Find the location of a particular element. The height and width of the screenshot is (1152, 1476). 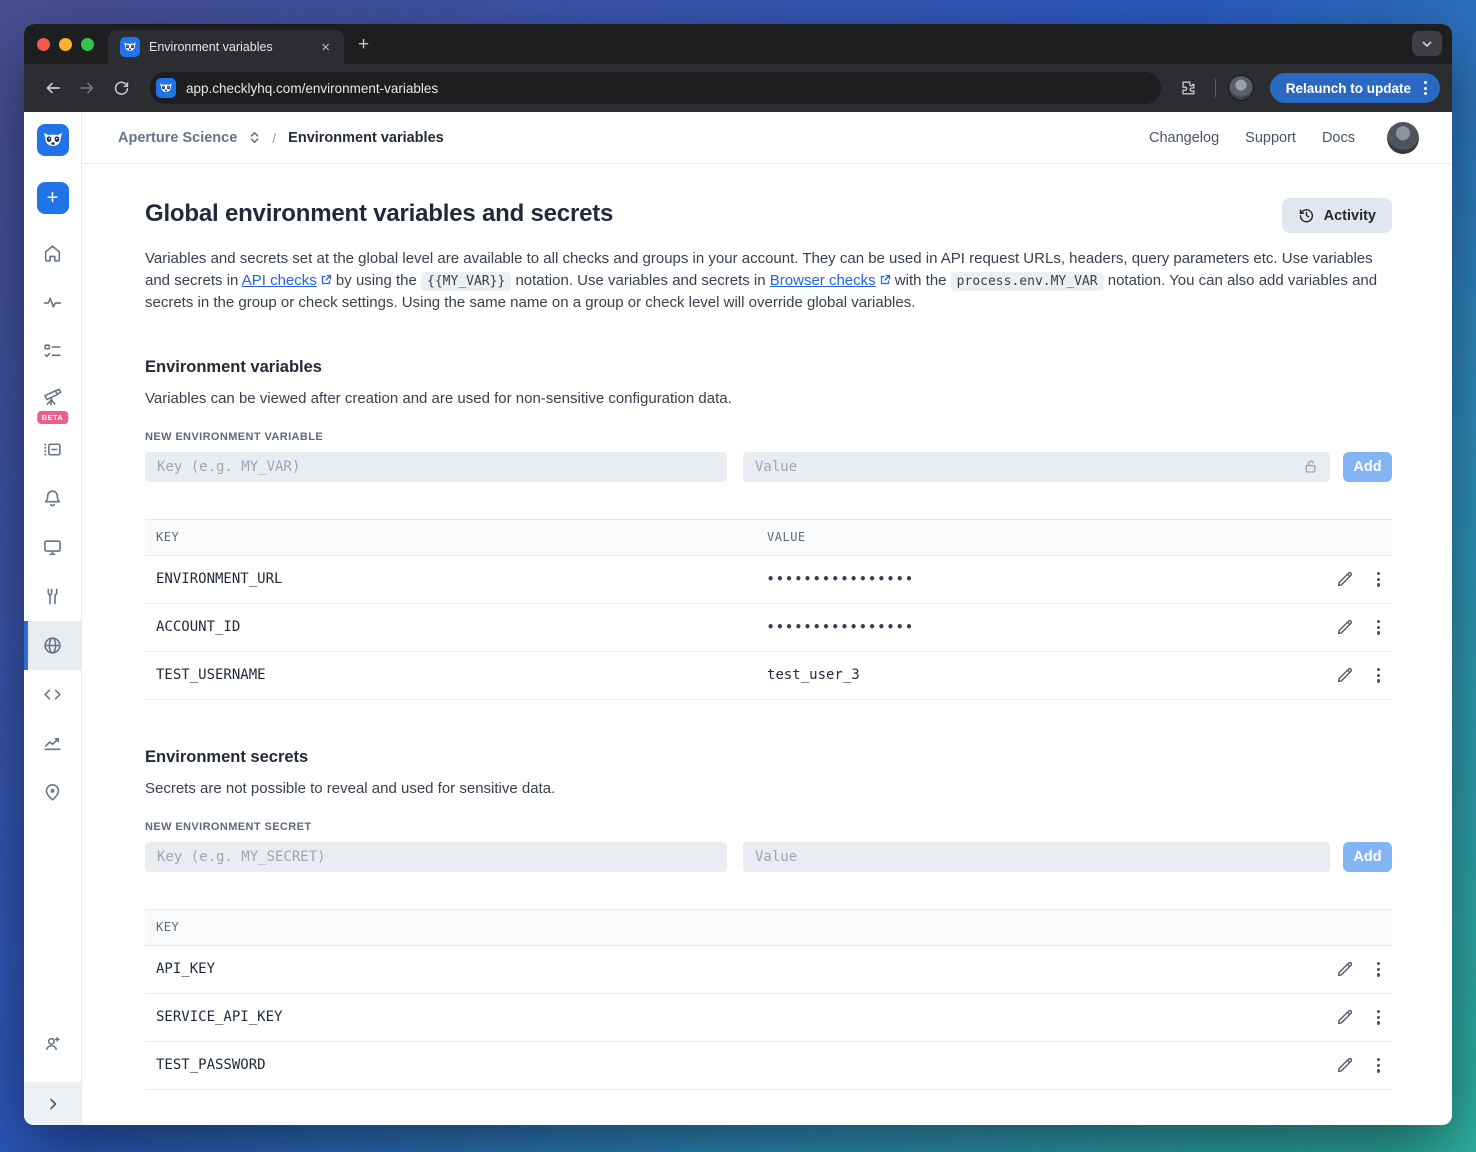

sidebar-item-activity is located at coordinates (52, 302).